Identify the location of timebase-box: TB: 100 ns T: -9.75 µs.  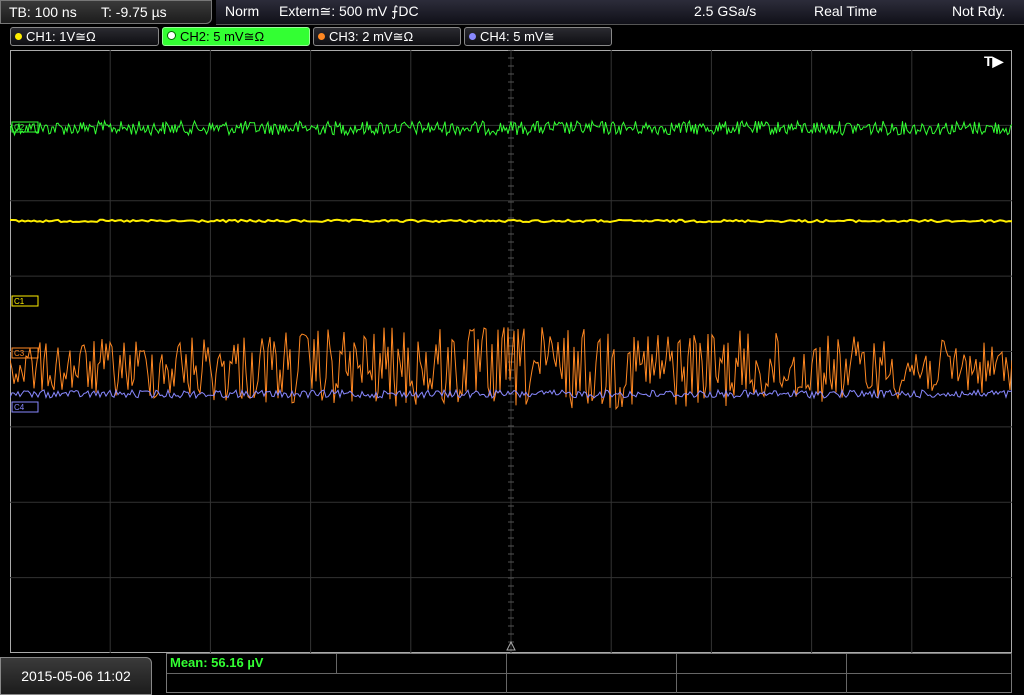
(106, 12).